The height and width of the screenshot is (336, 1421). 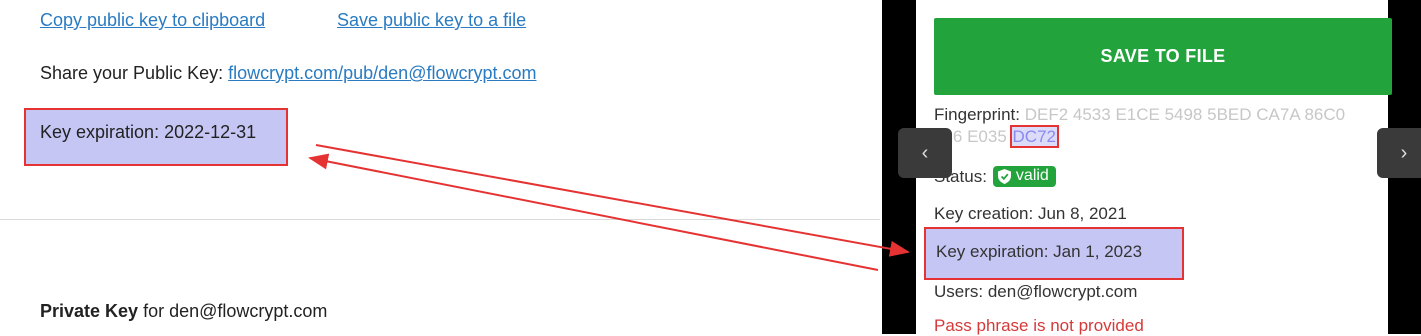 What do you see at coordinates (1399, 153) in the screenshot?
I see `next-image-button: ›` at bounding box center [1399, 153].